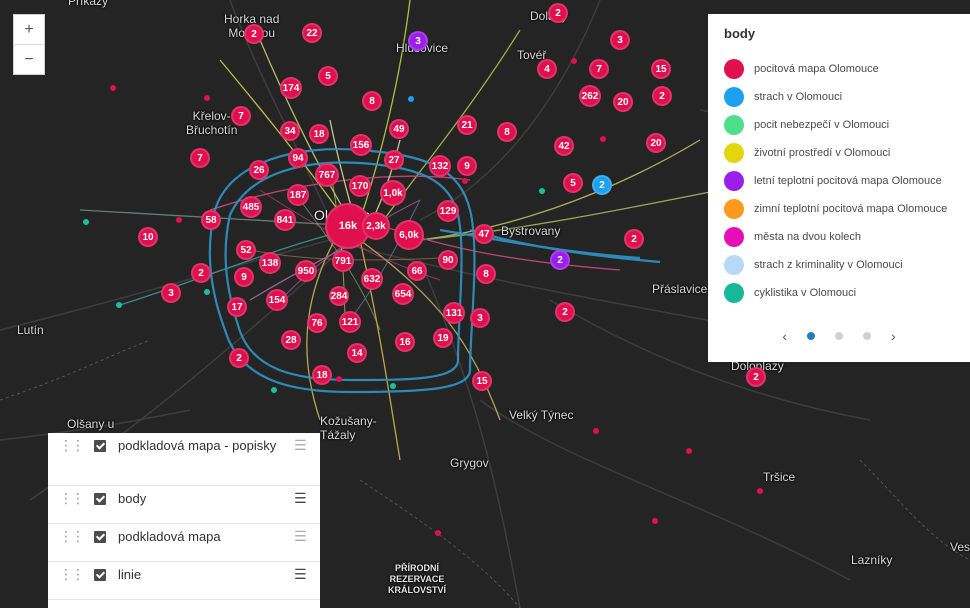  Describe the element at coordinates (251, 207) in the screenshot. I see `cluster-marker: 485` at that location.